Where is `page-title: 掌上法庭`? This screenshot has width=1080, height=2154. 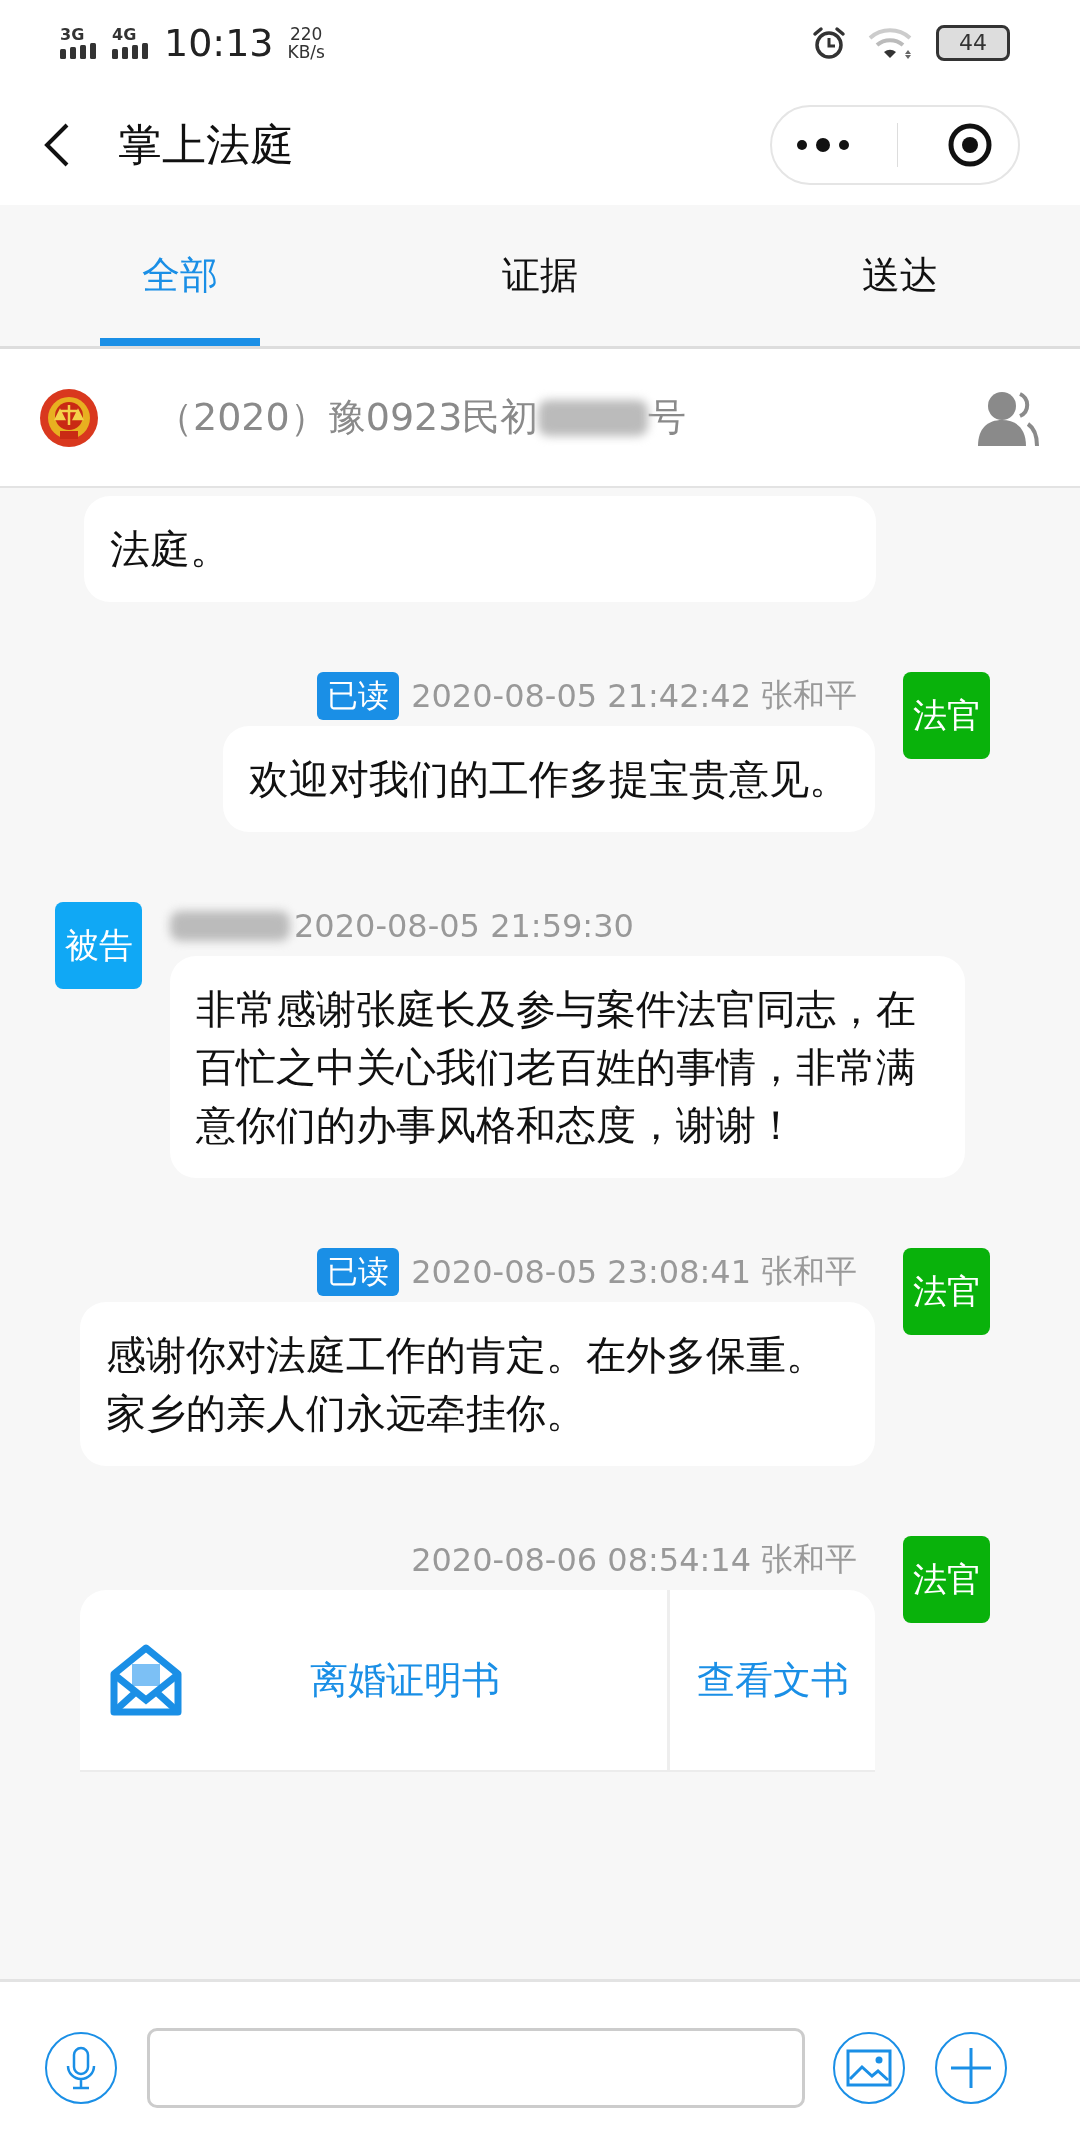 page-title: 掌上法庭 is located at coordinates (206, 144).